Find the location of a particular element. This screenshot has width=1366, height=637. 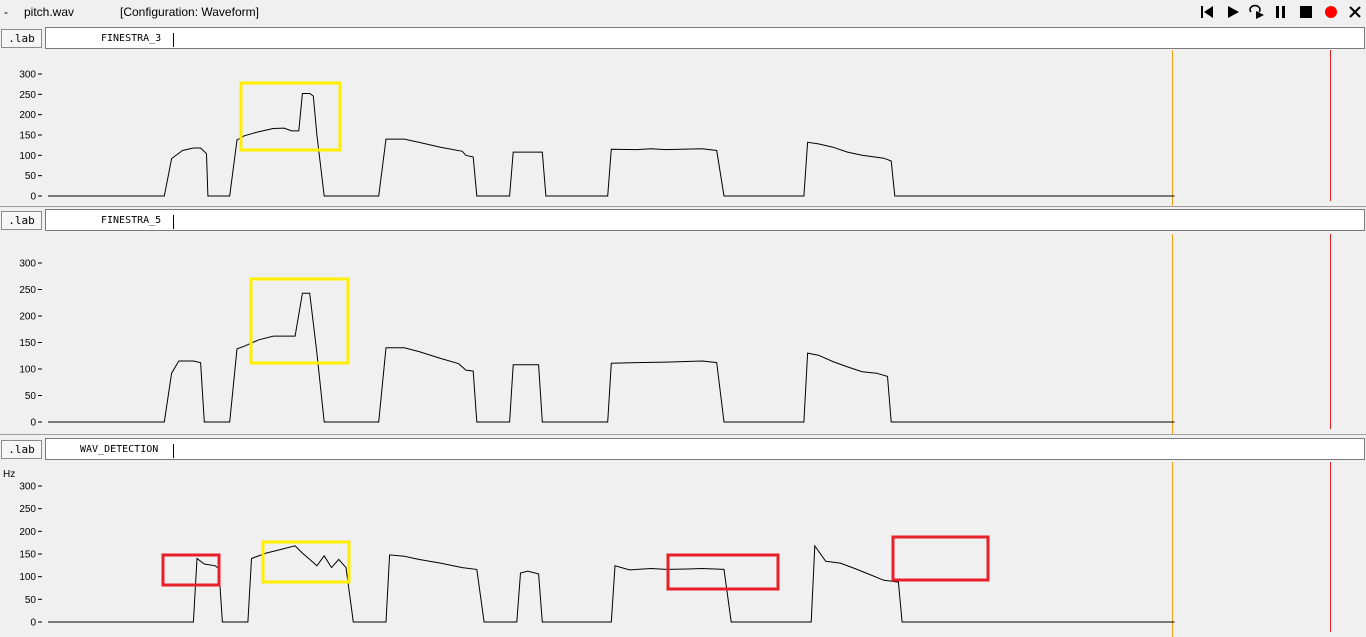

record-icon is located at coordinates (1331, 12).